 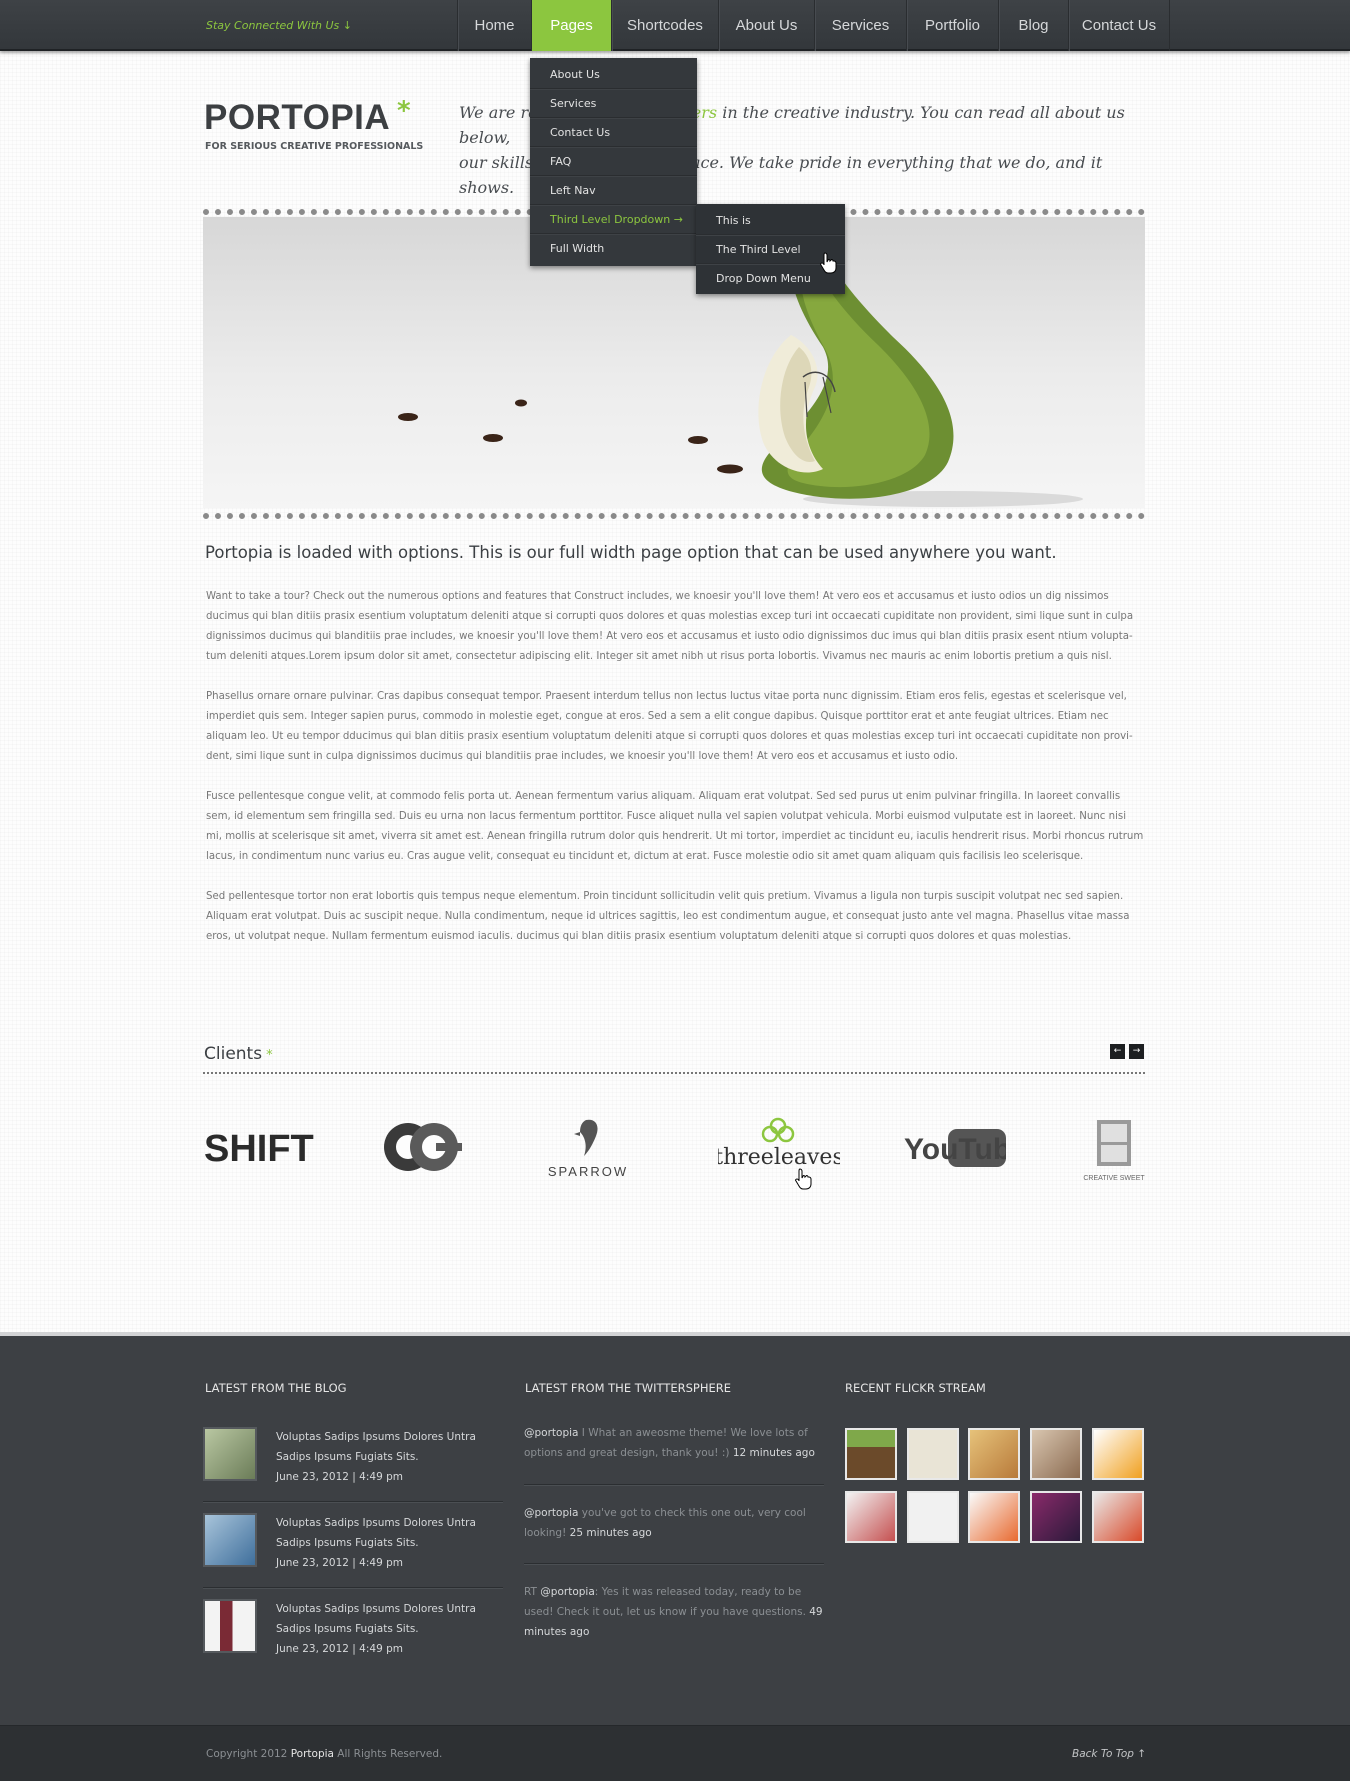 I want to click on youtube-logo-icon: YouTube, so click(x=955, y=1148).